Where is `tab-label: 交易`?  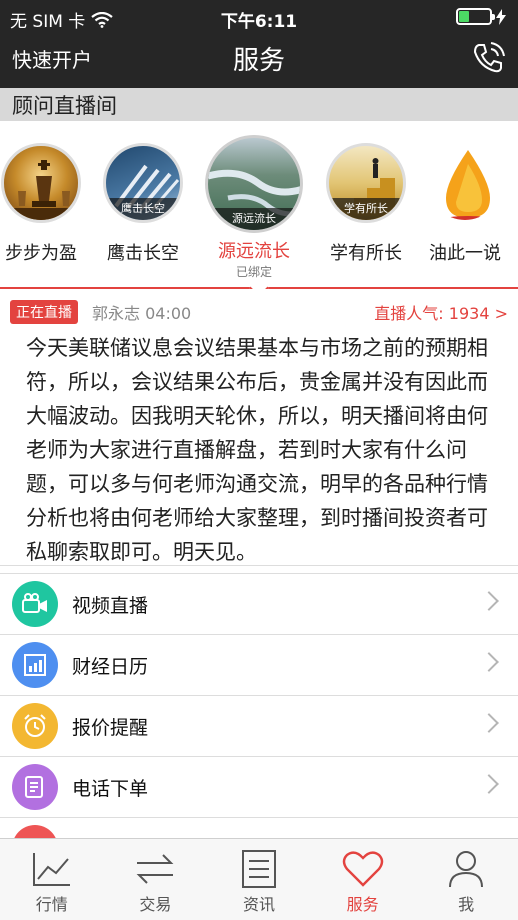
tab-label: 交易 is located at coordinates (155, 904).